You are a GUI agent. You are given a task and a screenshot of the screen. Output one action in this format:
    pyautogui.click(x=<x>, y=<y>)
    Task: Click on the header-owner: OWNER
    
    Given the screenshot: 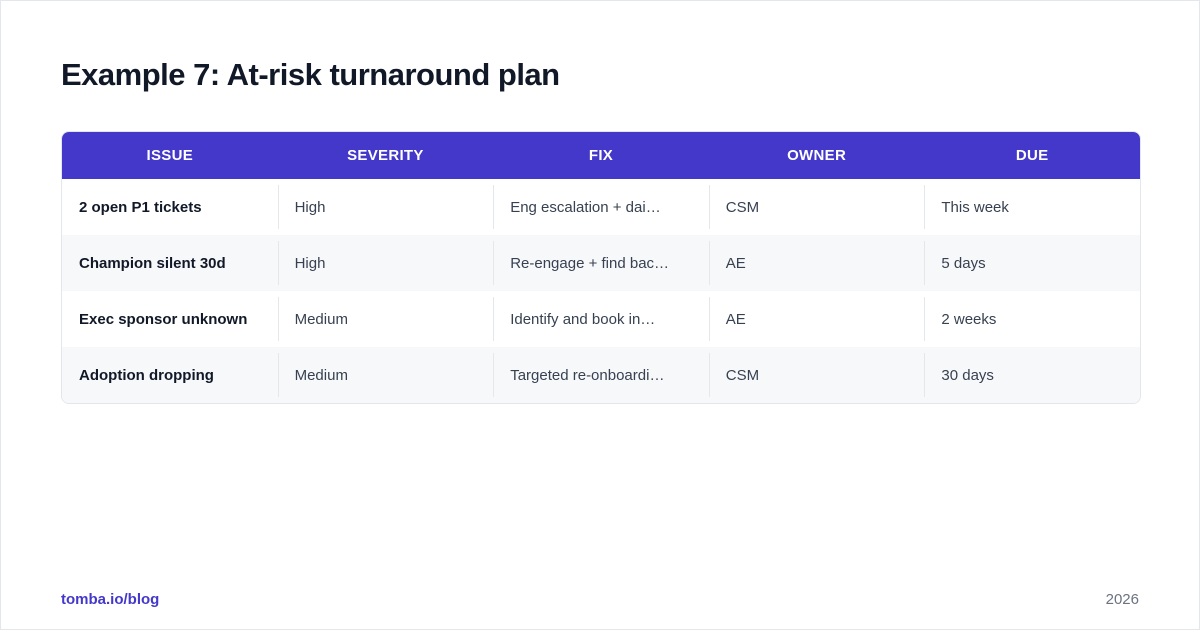 What is the action you would take?
    pyautogui.click(x=817, y=155)
    